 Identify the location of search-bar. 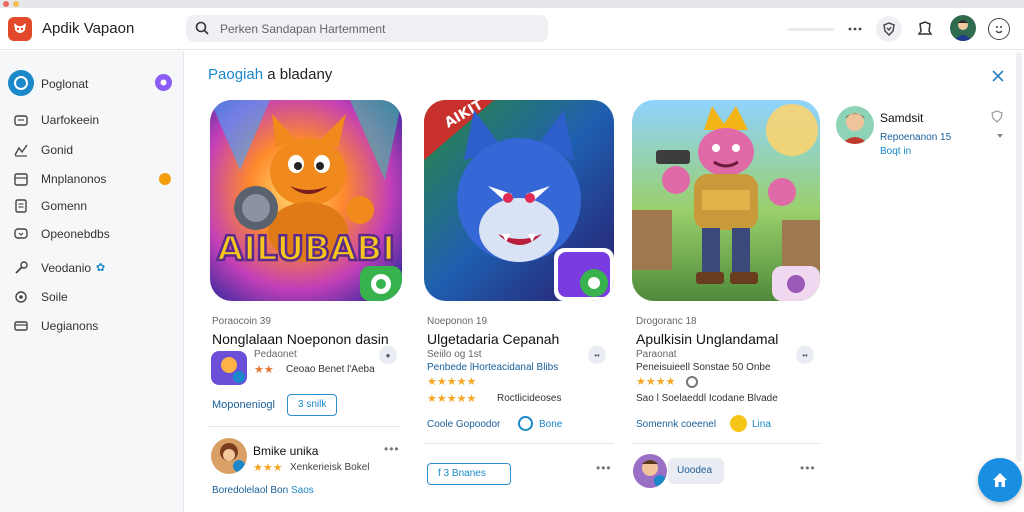
(367, 28).